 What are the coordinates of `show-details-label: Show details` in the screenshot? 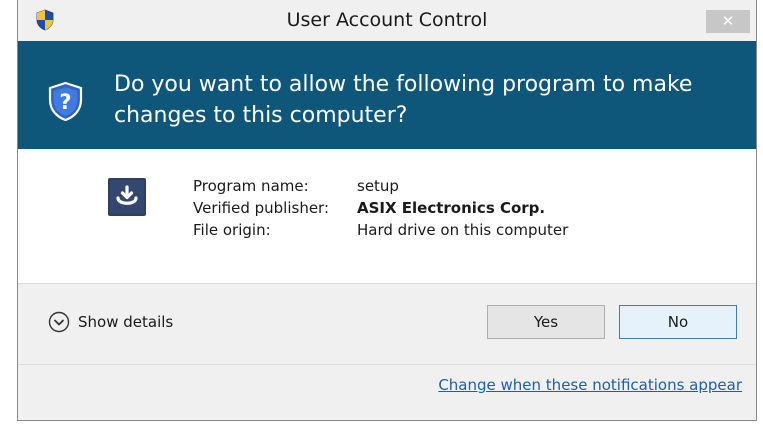 It's located at (126, 322).